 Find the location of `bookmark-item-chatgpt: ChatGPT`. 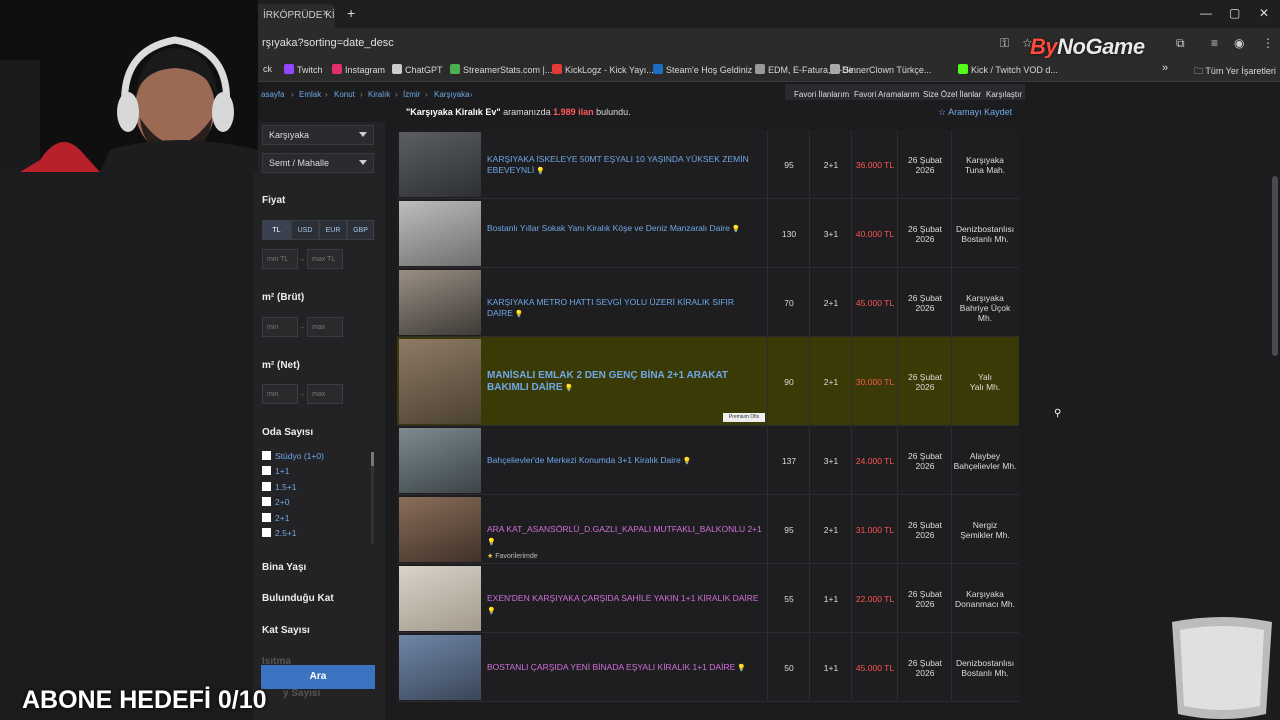

bookmark-item-chatgpt: ChatGPT is located at coordinates (417, 69).